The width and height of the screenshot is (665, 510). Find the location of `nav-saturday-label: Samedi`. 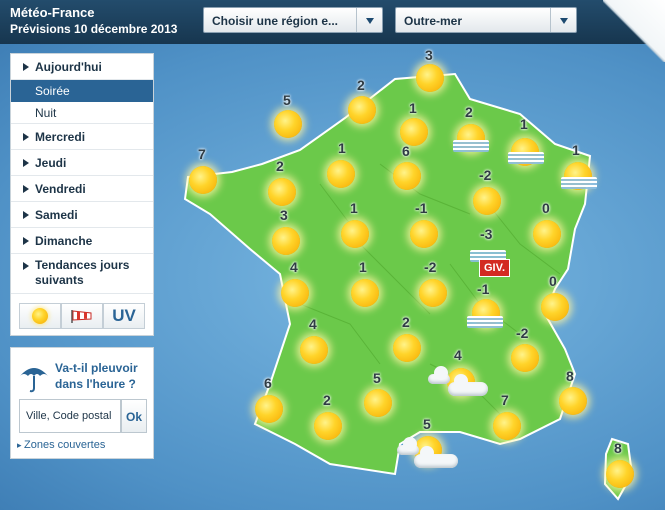

nav-saturday-label: Samedi is located at coordinates (56, 215).